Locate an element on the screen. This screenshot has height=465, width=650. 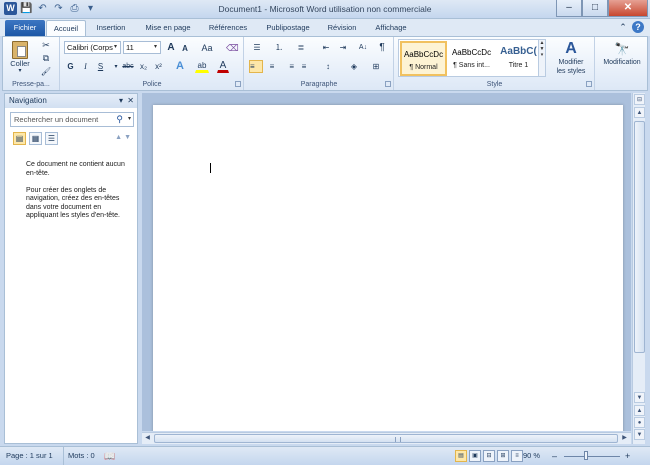
horizontal-scrollbar: ◀ ▶ is located at coordinates (386, 438).